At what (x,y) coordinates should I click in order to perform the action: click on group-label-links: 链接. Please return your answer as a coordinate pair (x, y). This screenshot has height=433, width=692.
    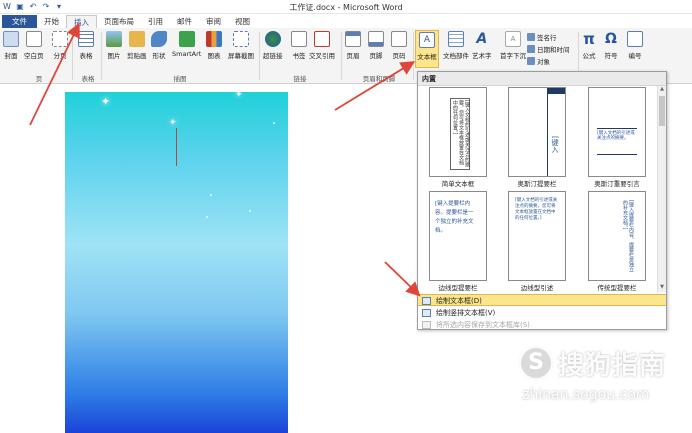
    Looking at the image, I should click on (300, 79).